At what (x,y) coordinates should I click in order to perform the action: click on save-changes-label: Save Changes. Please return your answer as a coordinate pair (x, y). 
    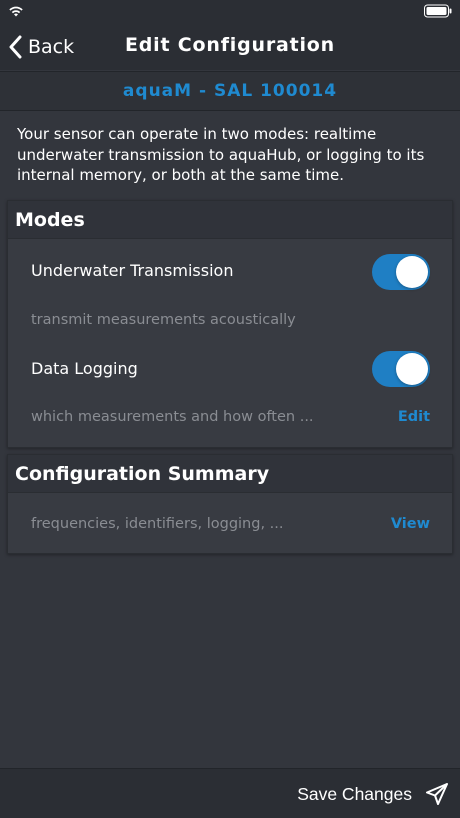
    Looking at the image, I should click on (354, 793).